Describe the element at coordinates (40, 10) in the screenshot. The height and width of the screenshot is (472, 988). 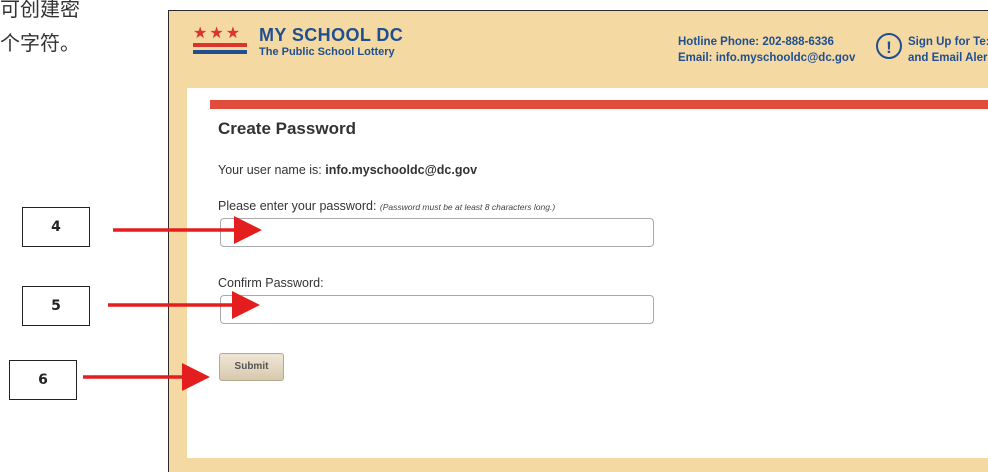
I see `document-text-line: 可创建密` at that location.